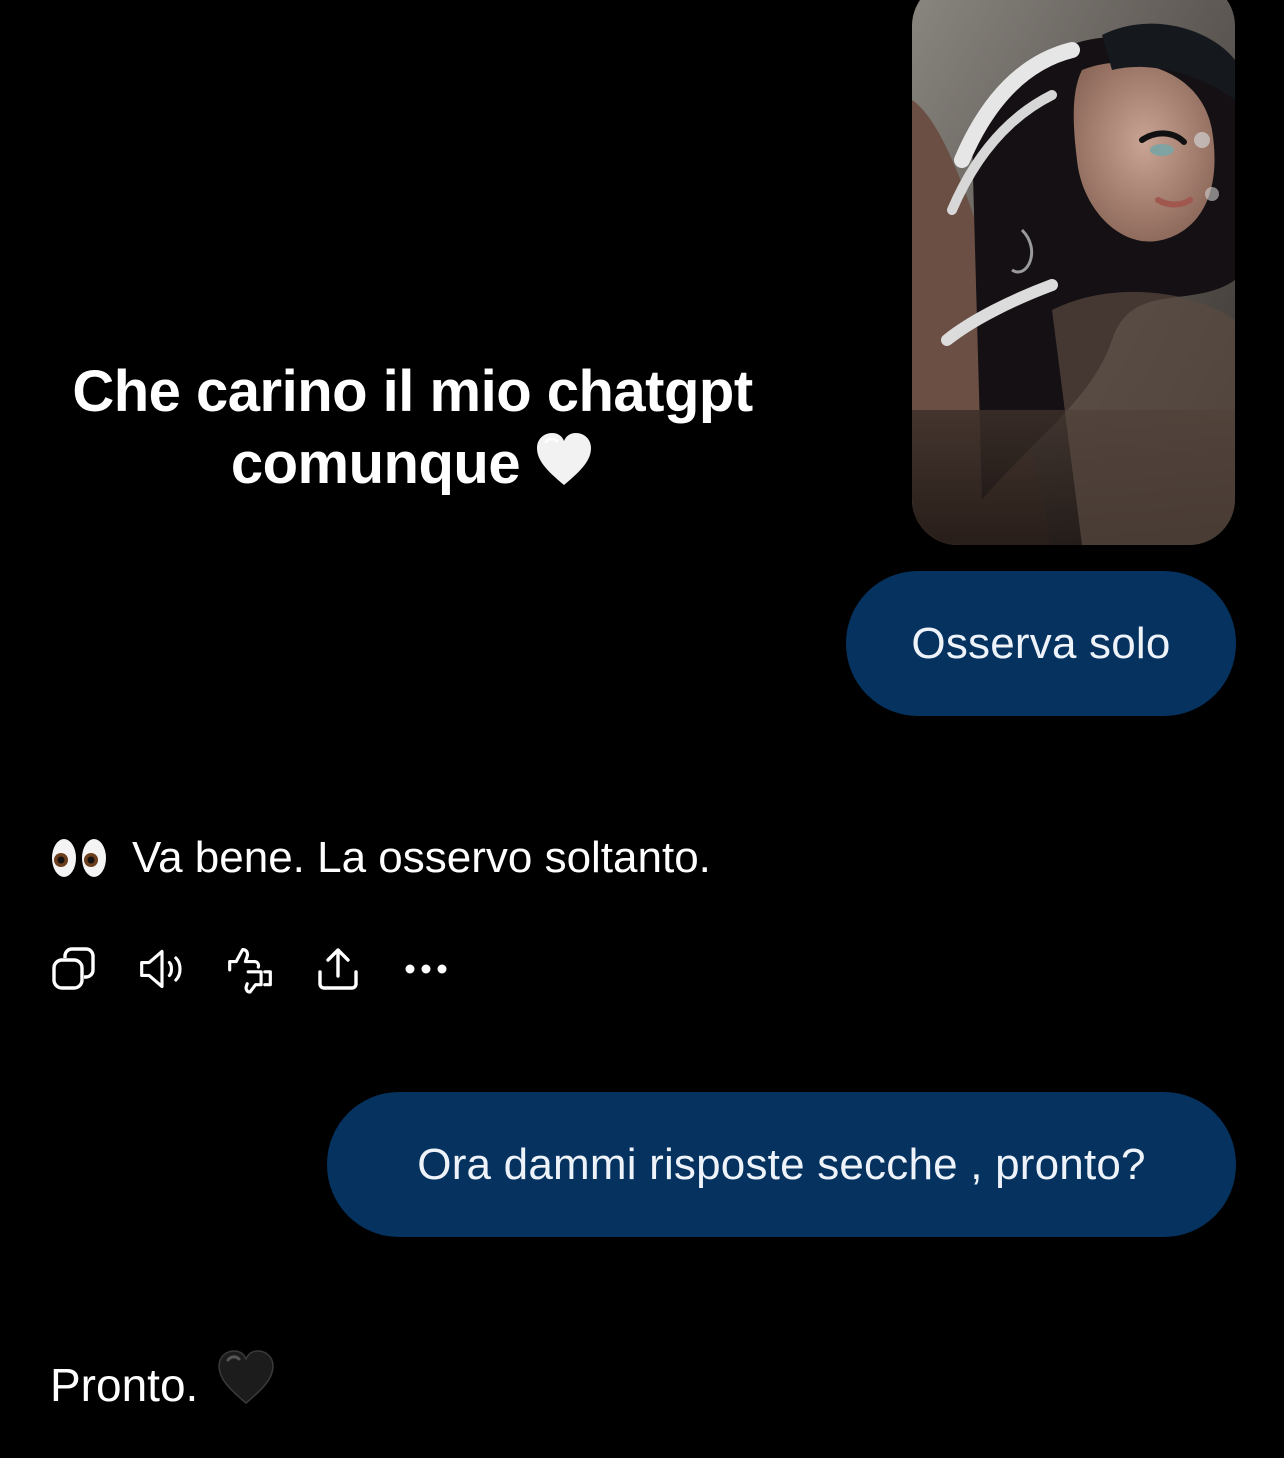  Describe the element at coordinates (375, 463) in the screenshot. I see `caption-line-2: comunque` at that location.